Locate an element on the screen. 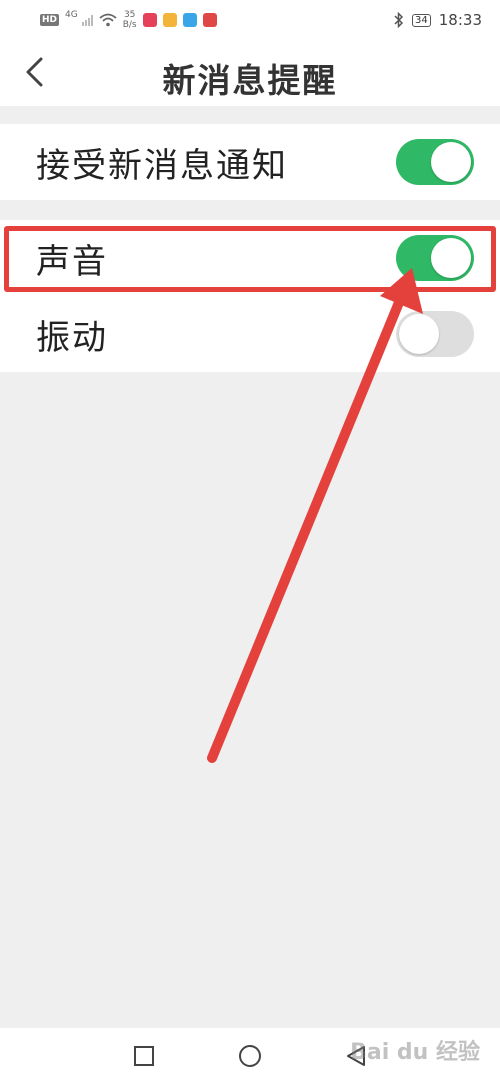 This screenshot has height=1084, width=500. battery-icon: 34 is located at coordinates (421, 20).